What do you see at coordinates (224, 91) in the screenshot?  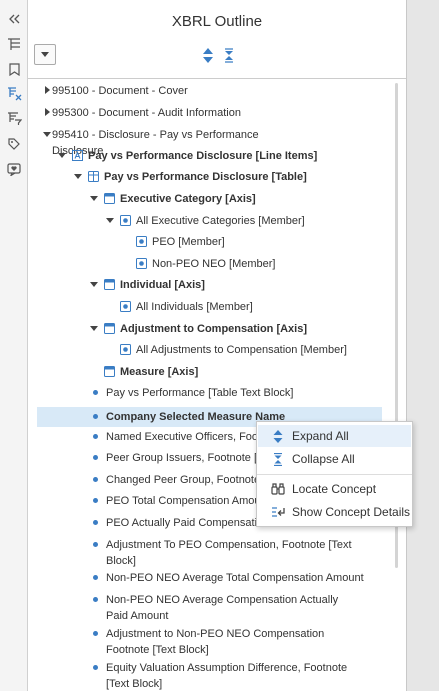 I see `tree-row: 995100 - Document - Cover` at bounding box center [224, 91].